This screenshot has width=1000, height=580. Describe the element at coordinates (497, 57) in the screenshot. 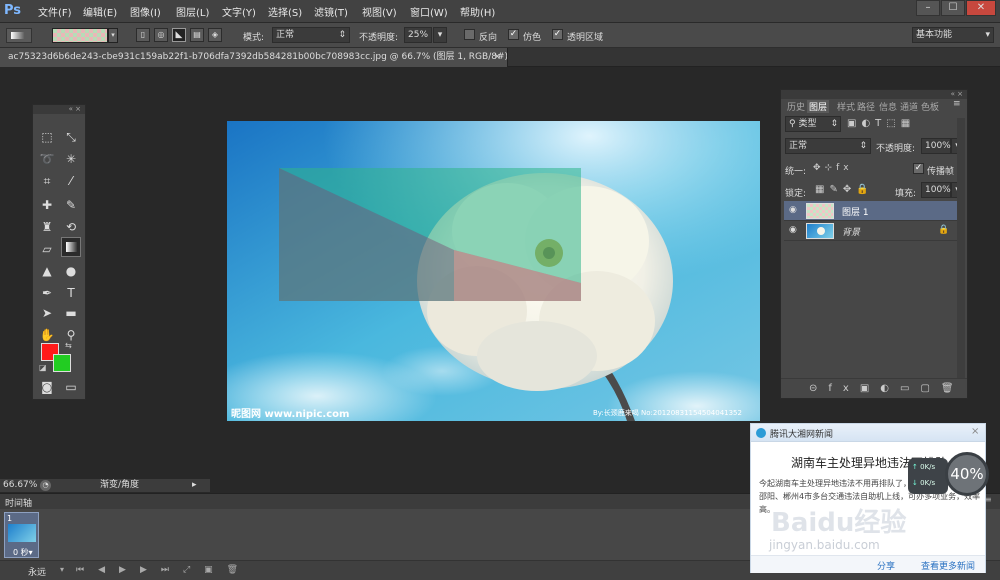

I see `close-tab-icon: ×` at that location.